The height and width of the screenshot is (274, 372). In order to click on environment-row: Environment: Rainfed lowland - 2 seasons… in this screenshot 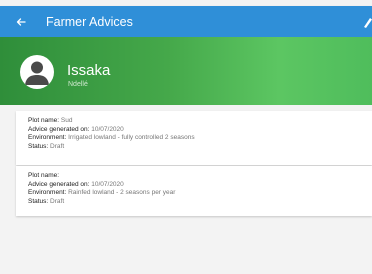, I will do `click(194, 193)`.